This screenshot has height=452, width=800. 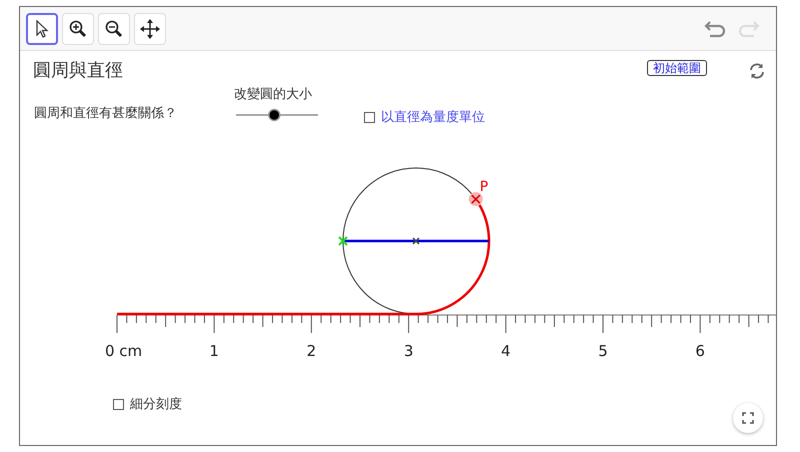 What do you see at coordinates (214, 351) in the screenshot?
I see `ruler-label: 1` at bounding box center [214, 351].